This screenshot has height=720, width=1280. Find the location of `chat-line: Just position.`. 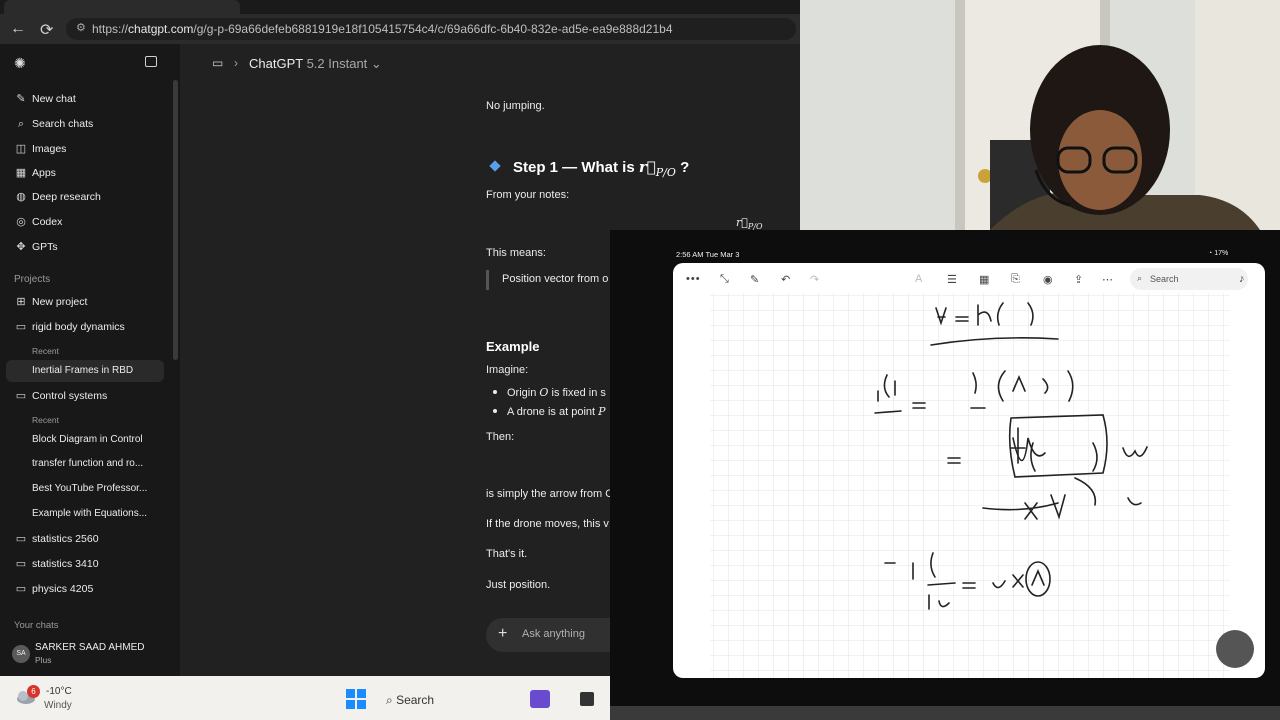

chat-line: Just position. is located at coordinates (518, 585).